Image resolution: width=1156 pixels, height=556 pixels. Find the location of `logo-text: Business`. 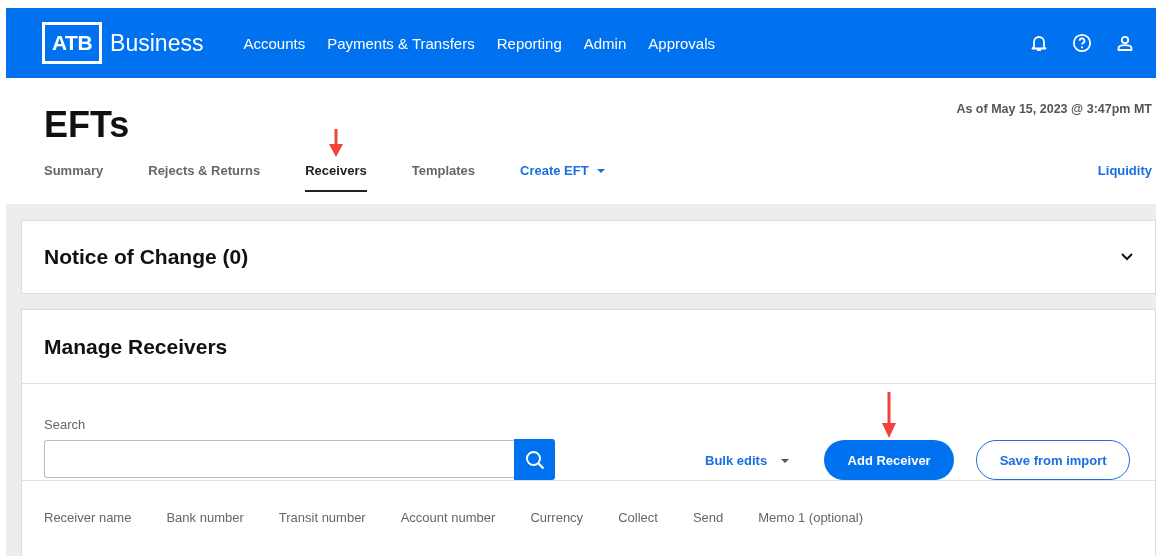

logo-text: Business is located at coordinates (157, 43).